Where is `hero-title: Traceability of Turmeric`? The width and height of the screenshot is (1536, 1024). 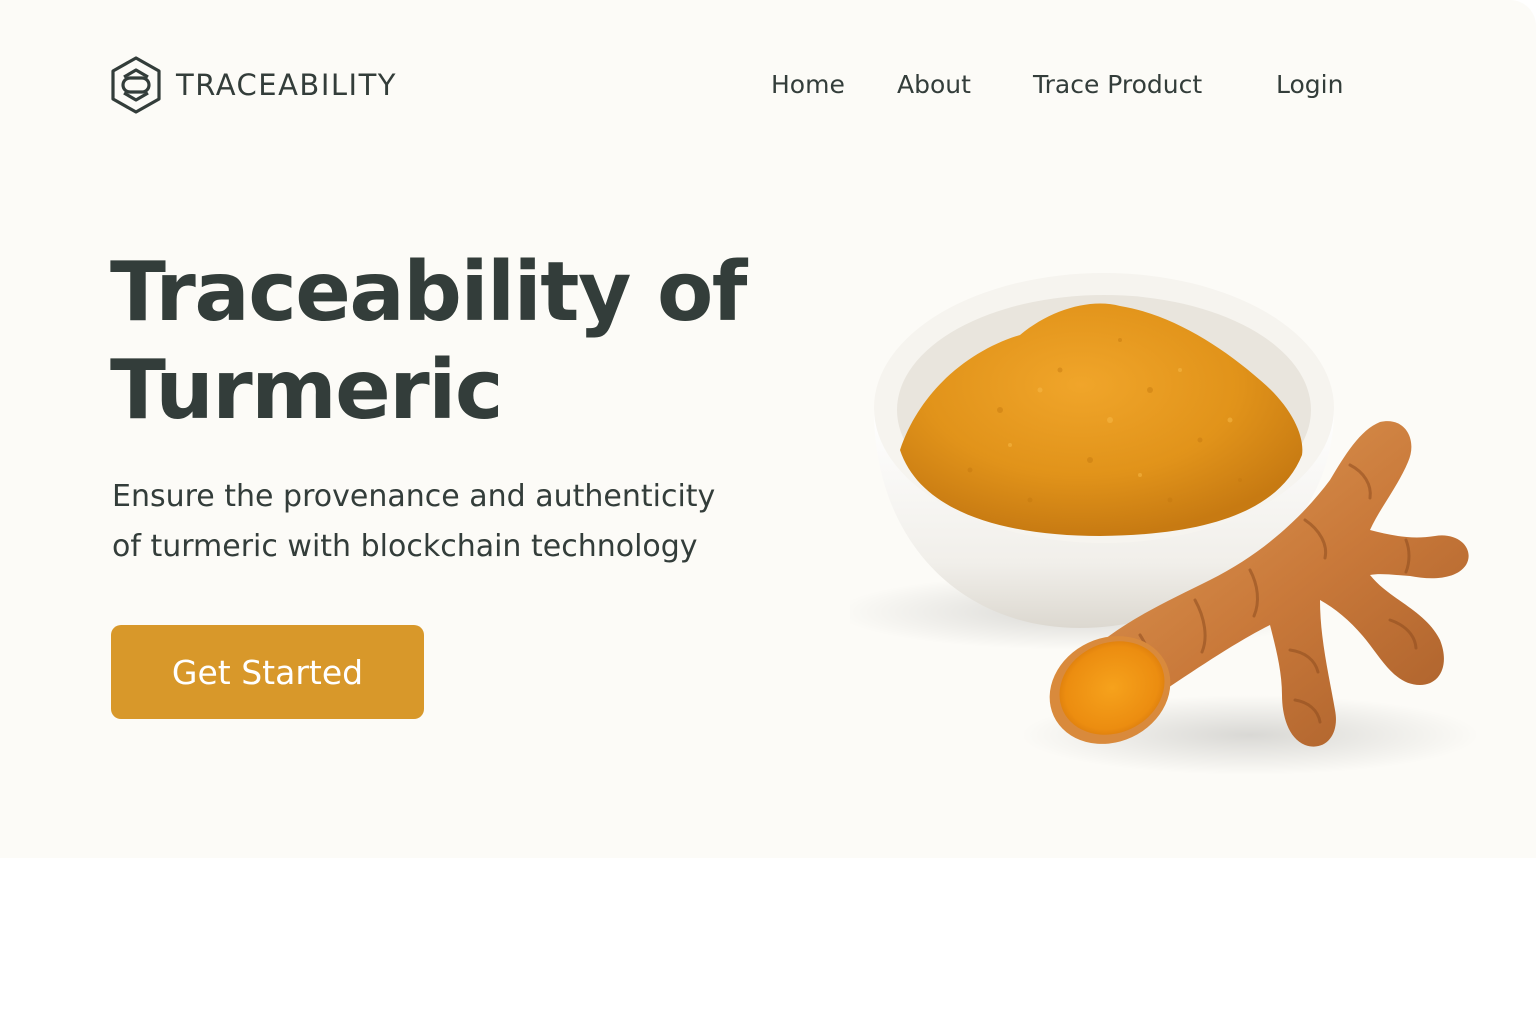
hero-title: Traceability of Turmeric is located at coordinates (470, 342).